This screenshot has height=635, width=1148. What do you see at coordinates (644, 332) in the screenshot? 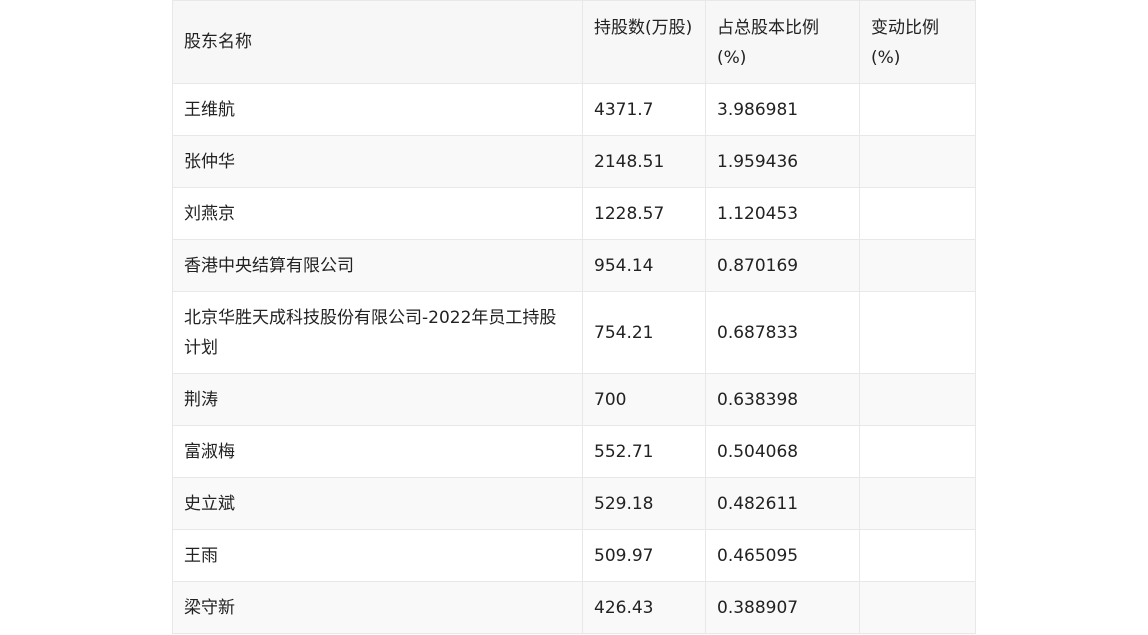
I see `cell-shares-held: 754.21` at bounding box center [644, 332].